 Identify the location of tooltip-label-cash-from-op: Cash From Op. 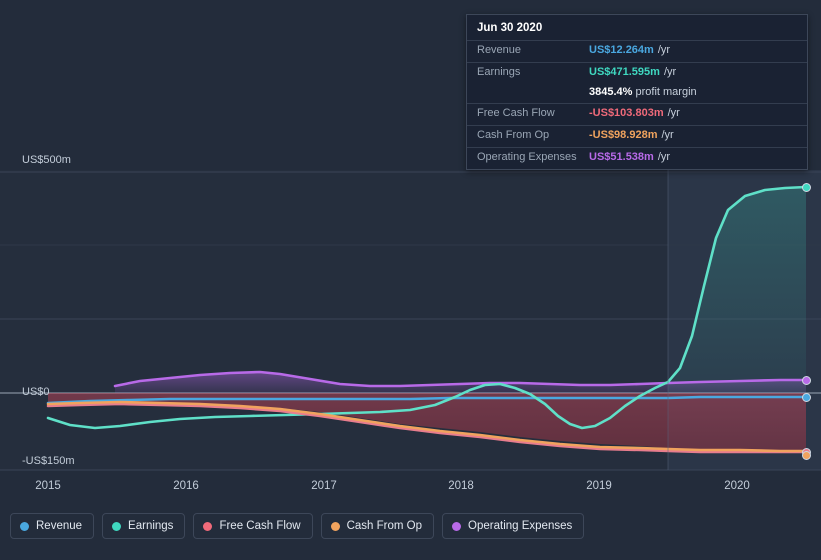
(513, 135).